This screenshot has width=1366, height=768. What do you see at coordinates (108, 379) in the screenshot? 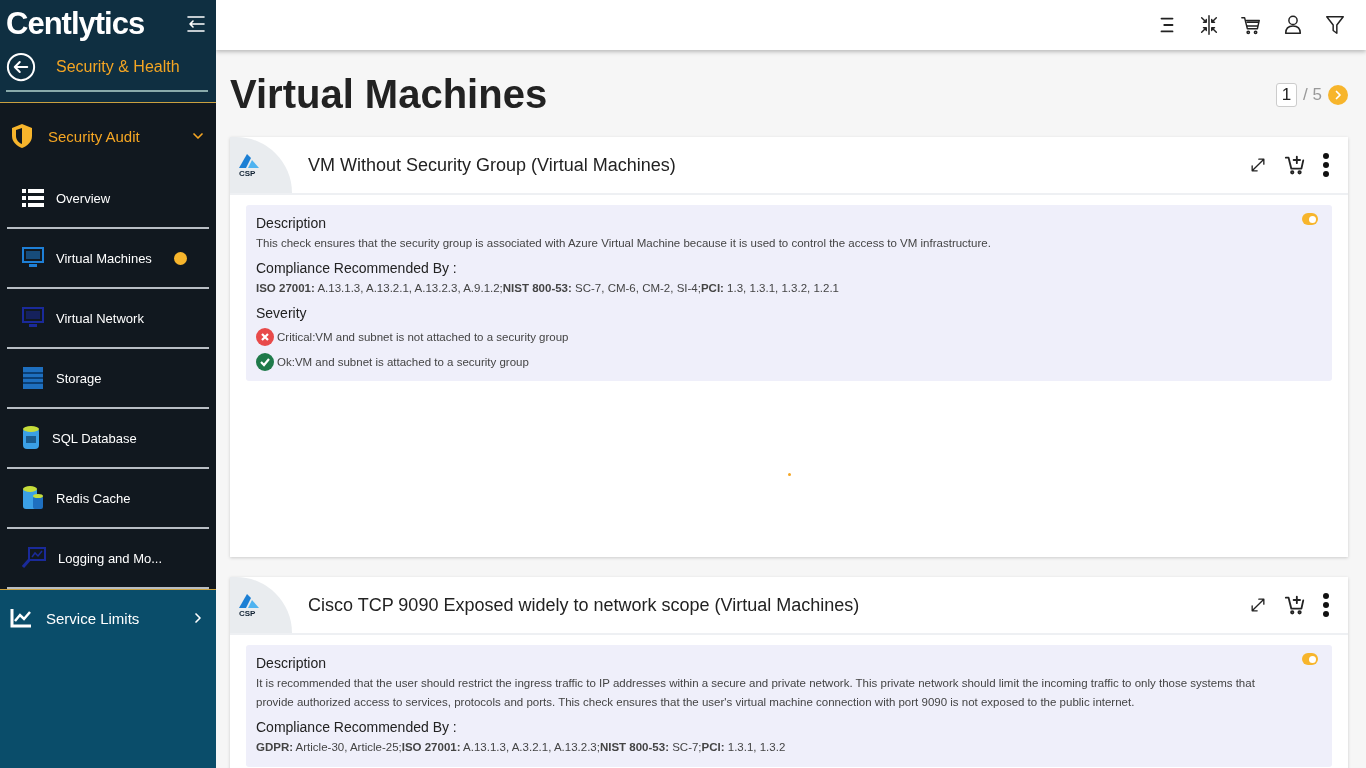
I see `nav-item: Storage` at bounding box center [108, 379].